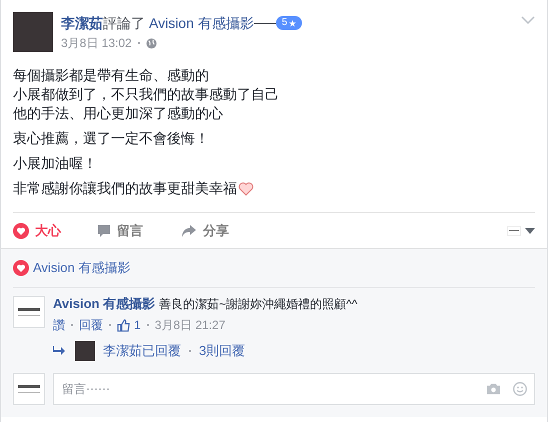  What do you see at coordinates (292, 23) in the screenshot?
I see `star-icon` at bounding box center [292, 23].